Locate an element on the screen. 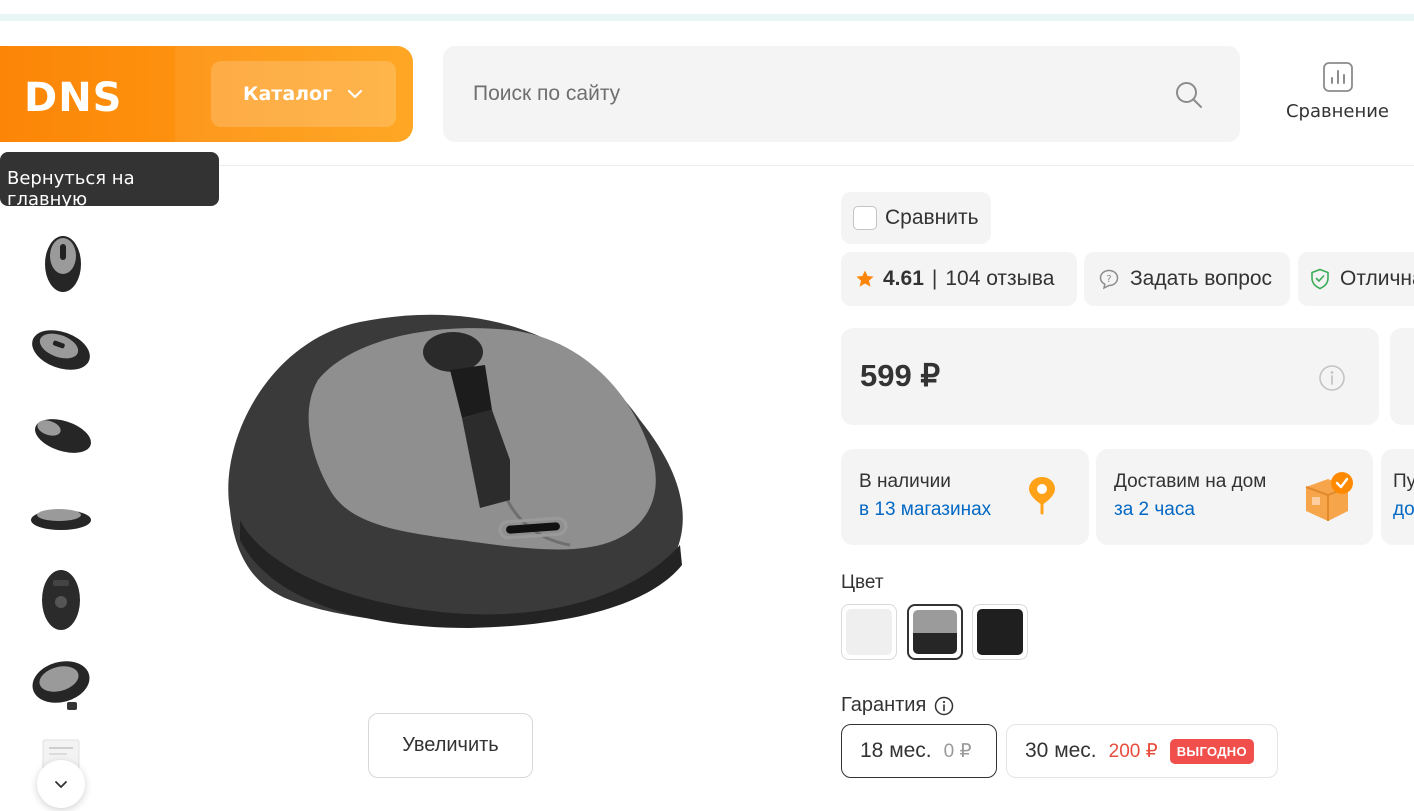  catalog-button: Каталог is located at coordinates (303, 94).